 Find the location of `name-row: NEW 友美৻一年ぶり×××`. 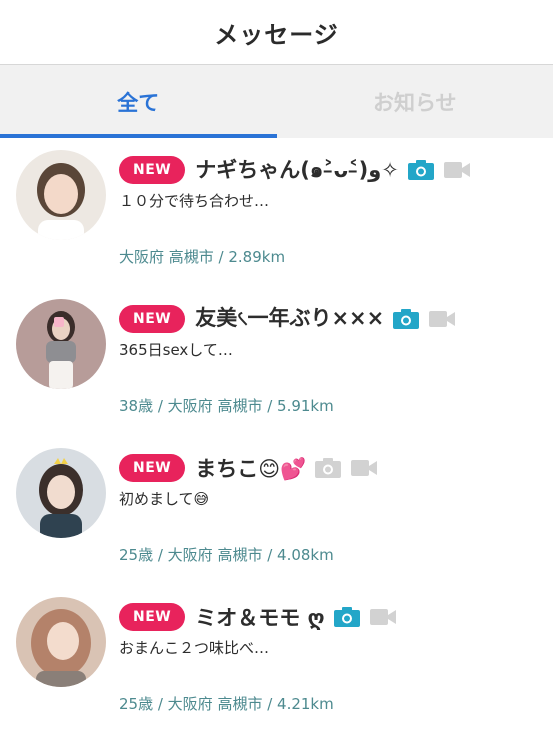

name-row: NEW 友美৻一年ぶり××× is located at coordinates (331, 319).